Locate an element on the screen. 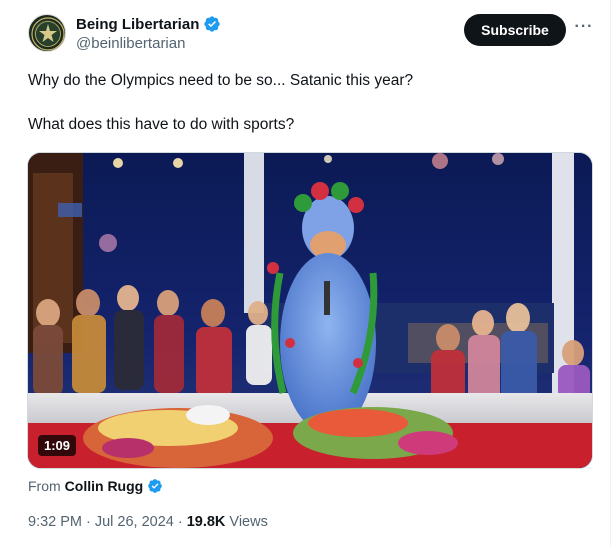  author-name-row: Being Libertarian is located at coordinates (148, 24).